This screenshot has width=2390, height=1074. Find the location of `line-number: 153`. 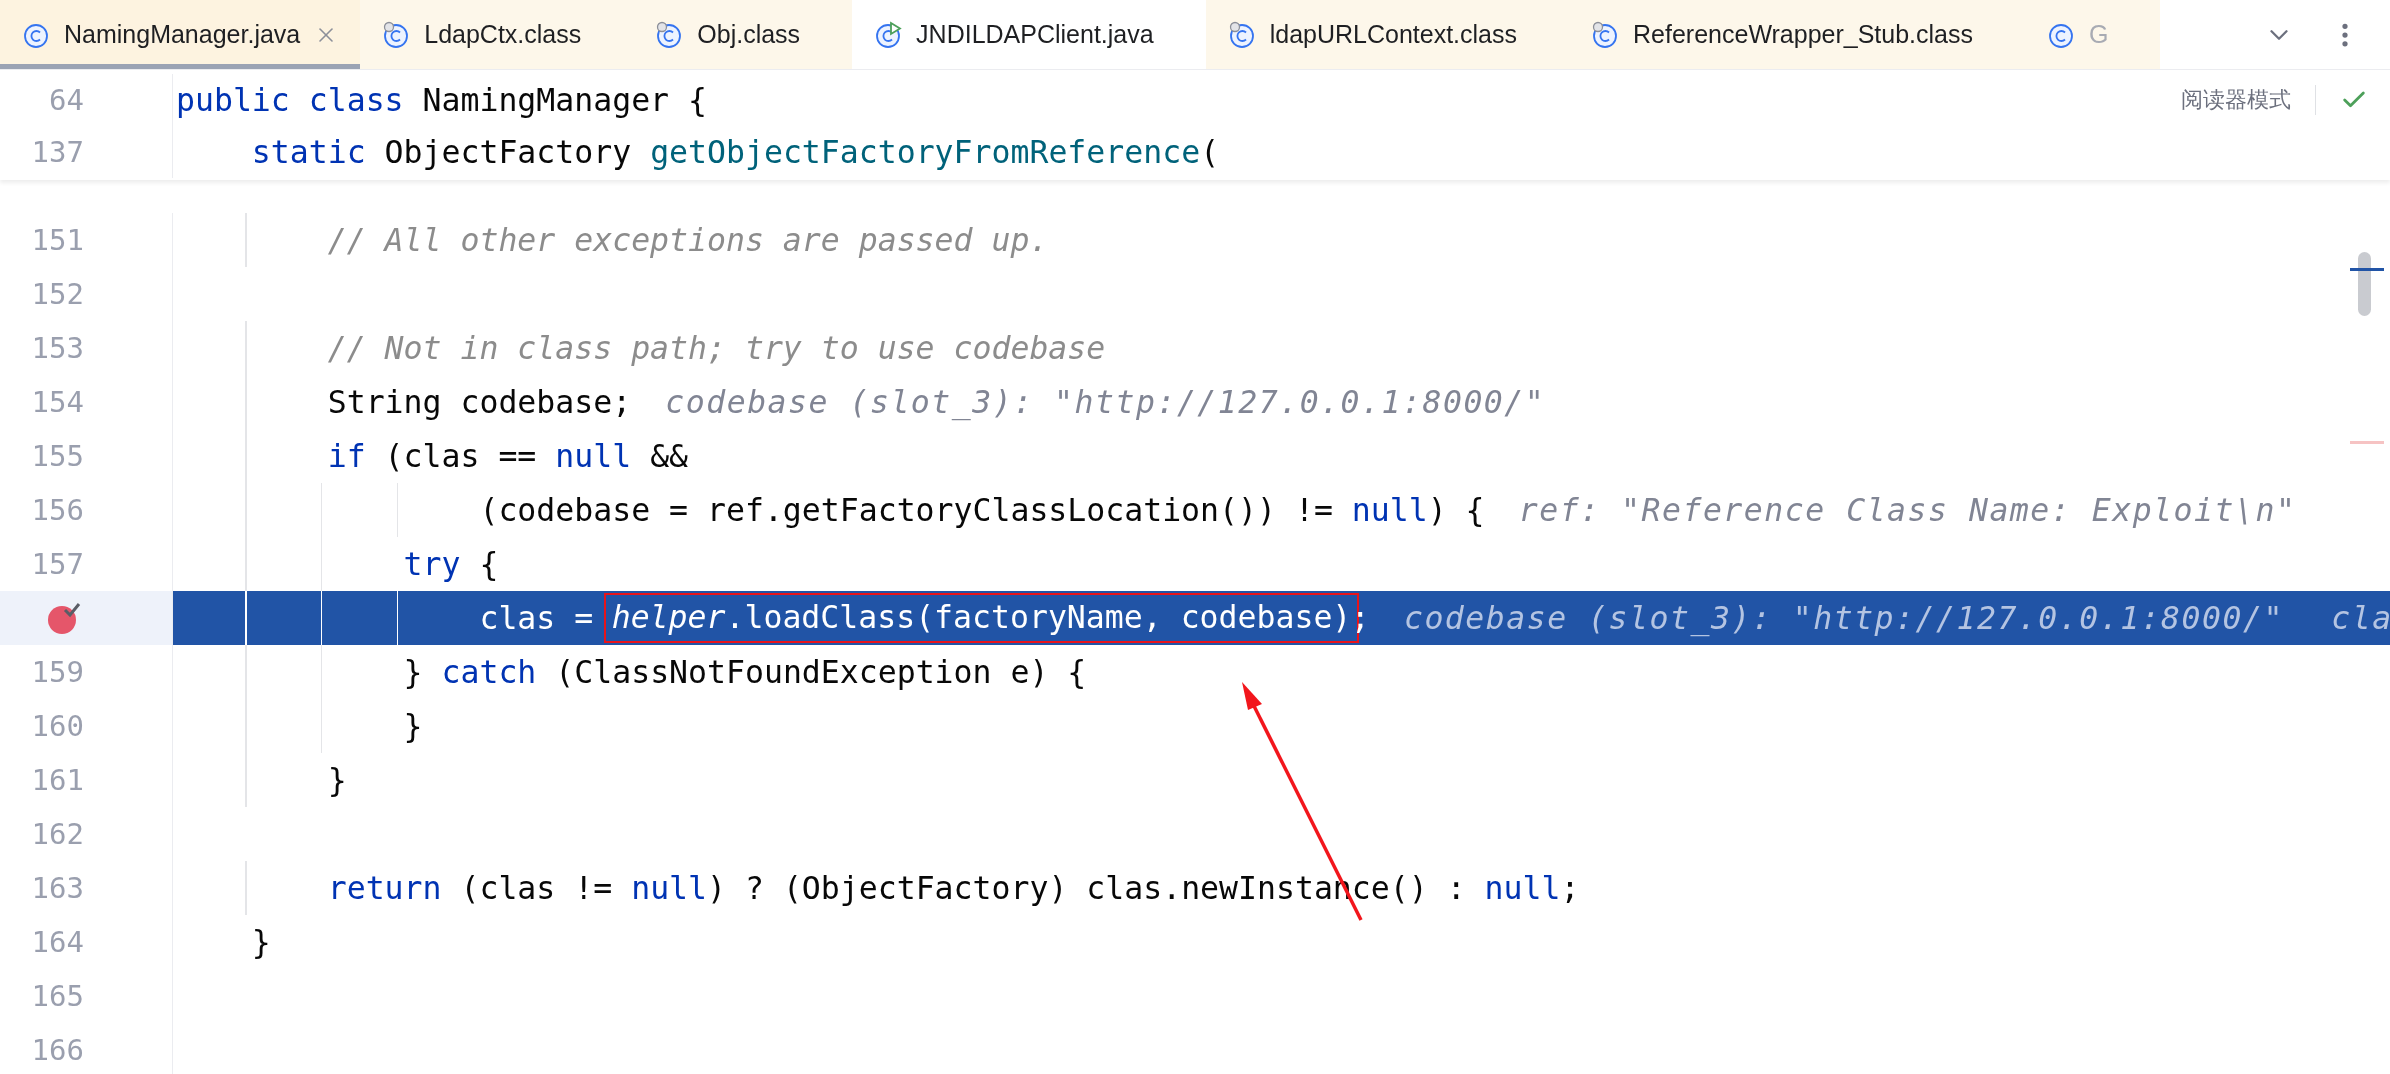

line-number: 153 is located at coordinates (57, 348).